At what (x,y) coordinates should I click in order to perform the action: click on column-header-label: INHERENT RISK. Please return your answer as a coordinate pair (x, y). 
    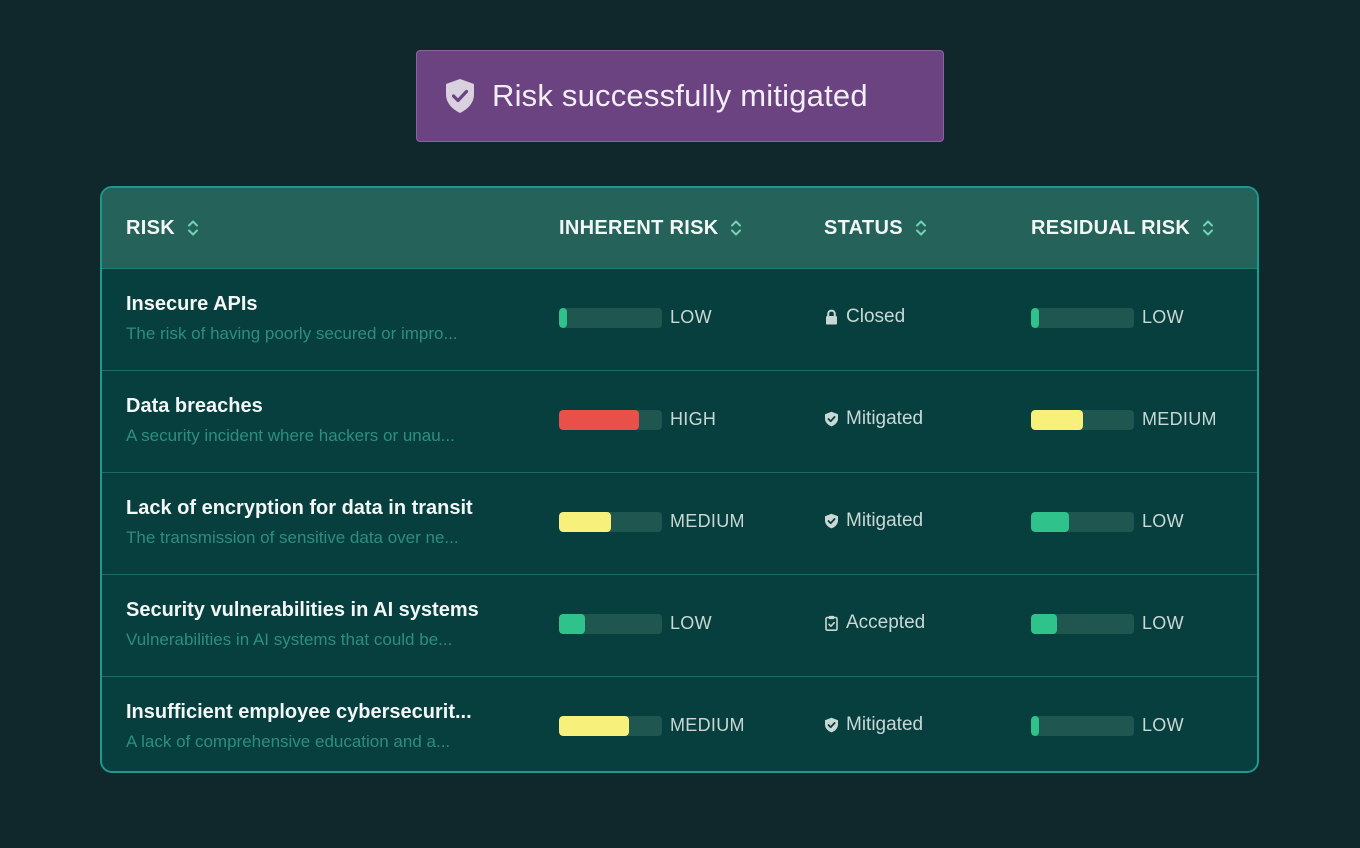
    Looking at the image, I should click on (639, 227).